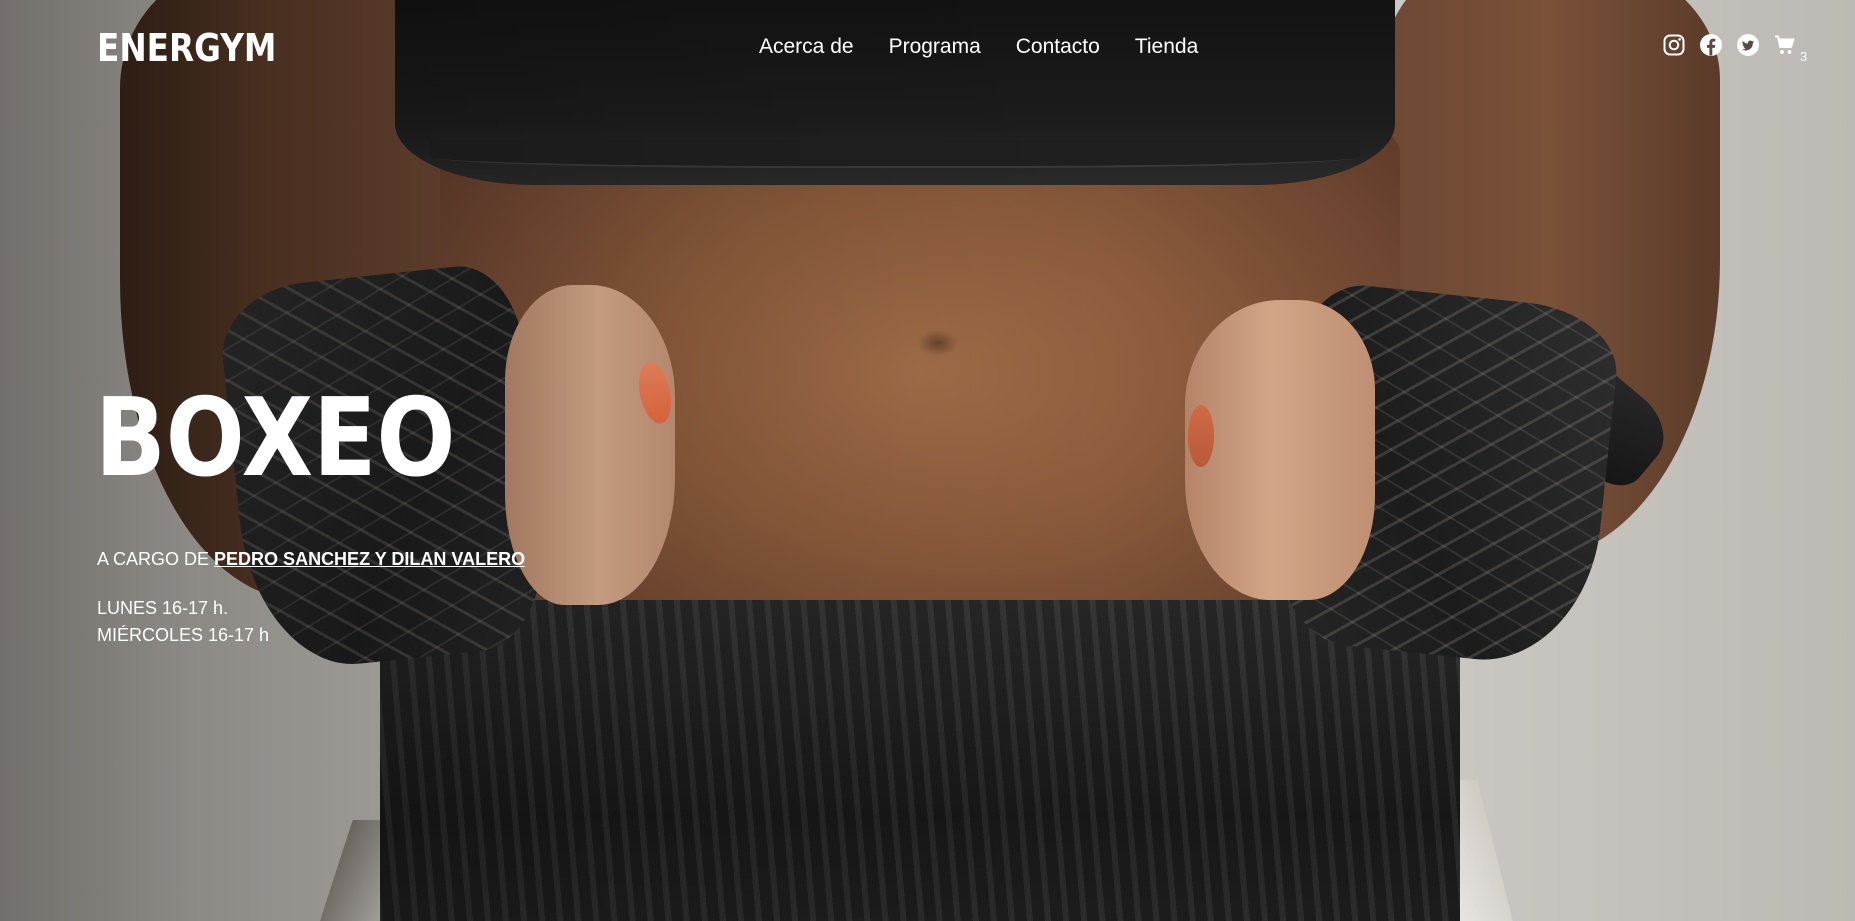 Image resolution: width=1855 pixels, height=921 pixels. What do you see at coordinates (996, 47) in the screenshot?
I see `main-nav: Acerca de Programa Contacto Tienda` at bounding box center [996, 47].